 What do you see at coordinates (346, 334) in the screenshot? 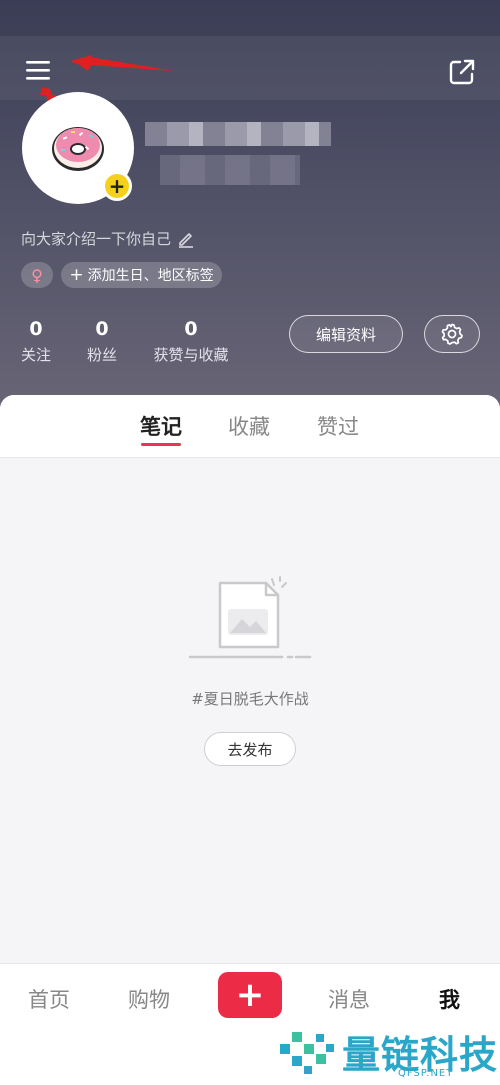
I see `edit-profile-button: 编辑资料` at bounding box center [346, 334].